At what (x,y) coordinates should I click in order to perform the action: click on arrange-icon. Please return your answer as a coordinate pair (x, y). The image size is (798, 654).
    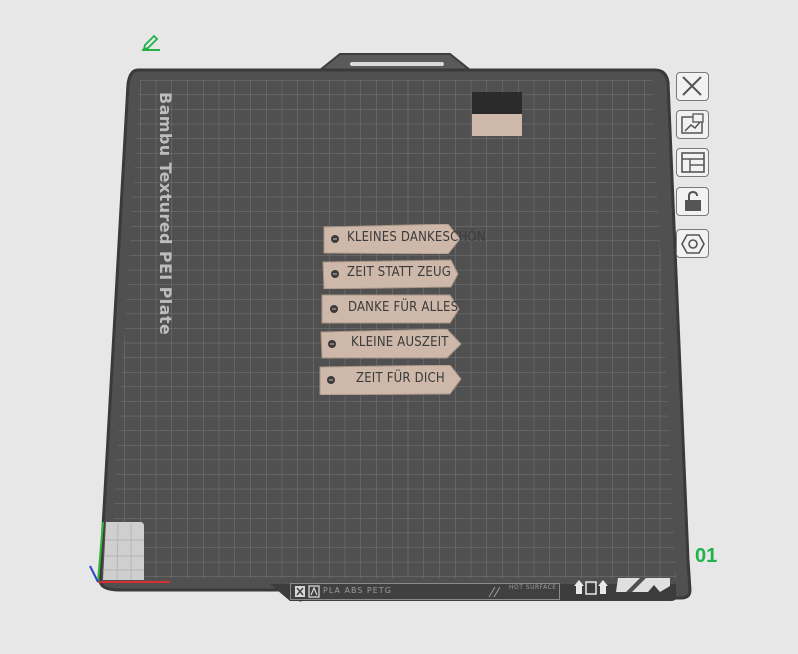
    Looking at the image, I should click on (692, 123).